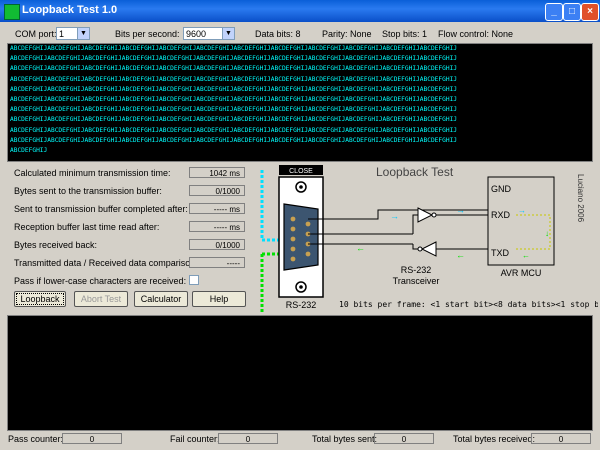 Image resolution: width=600 pixels, height=450 pixels. What do you see at coordinates (29, 150) in the screenshot?
I see `terminal-line: ABCDEFGHIJ` at bounding box center [29, 150].